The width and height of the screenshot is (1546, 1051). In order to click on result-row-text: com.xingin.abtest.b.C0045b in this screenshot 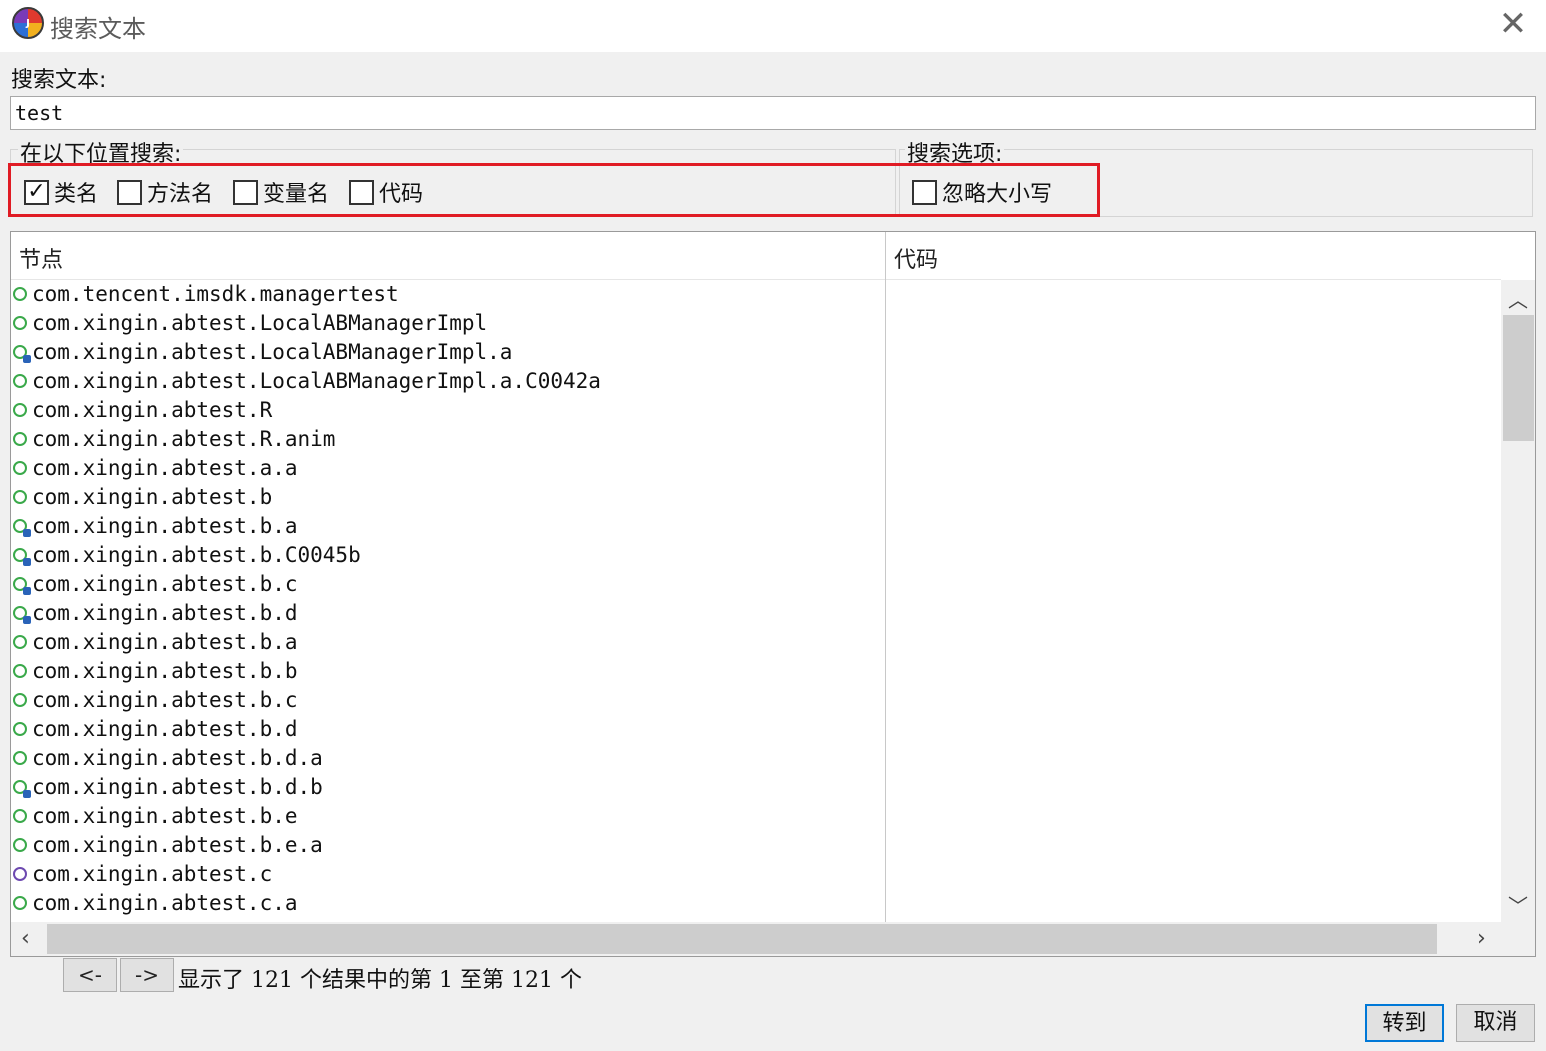, I will do `click(196, 554)`.